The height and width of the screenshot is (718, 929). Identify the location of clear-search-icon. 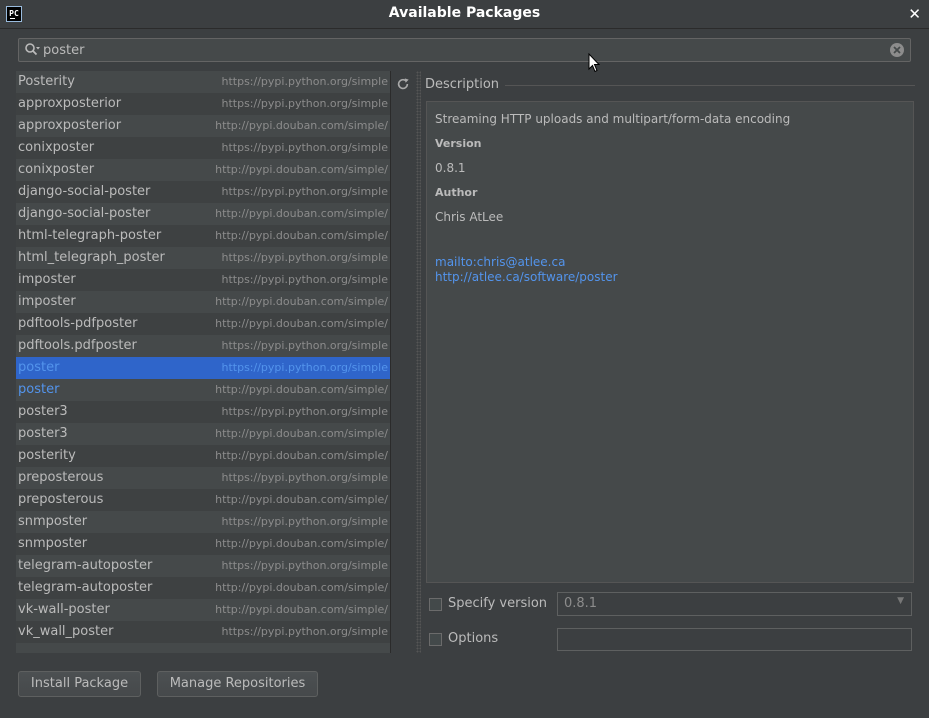
(897, 50).